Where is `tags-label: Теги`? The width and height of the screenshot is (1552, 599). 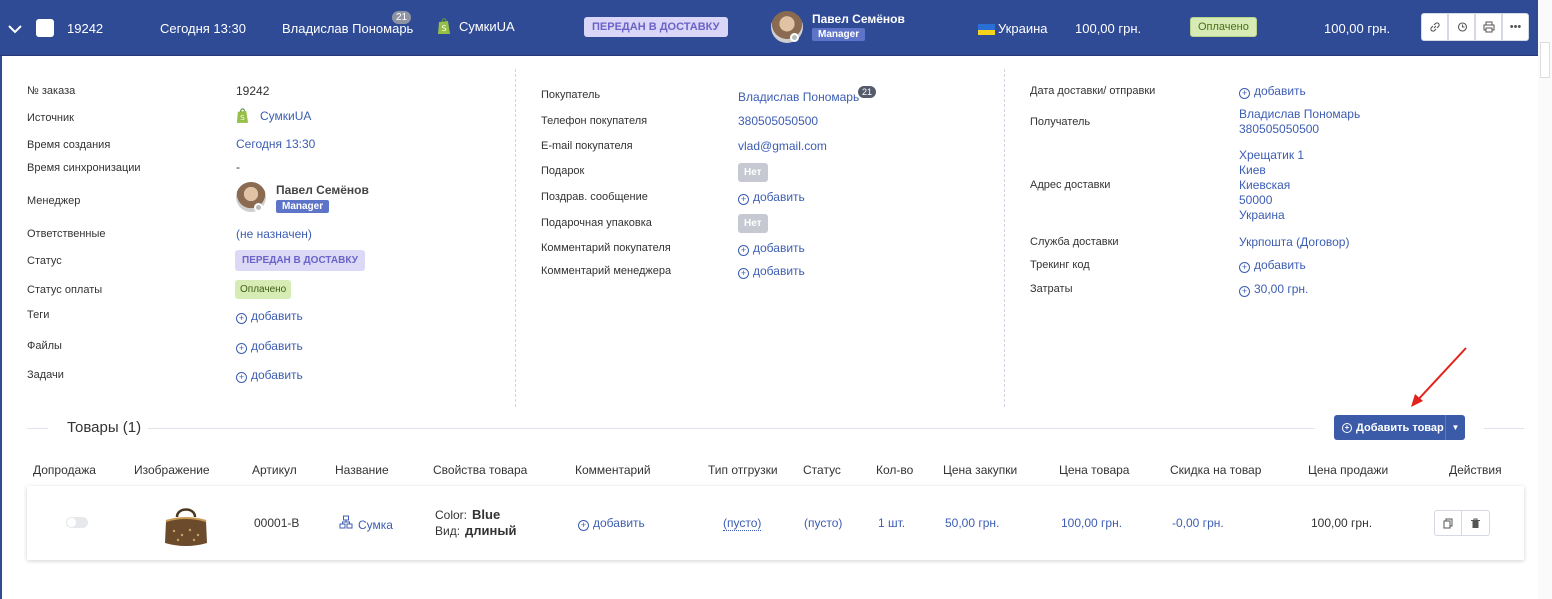 tags-label: Теги is located at coordinates (38, 315).